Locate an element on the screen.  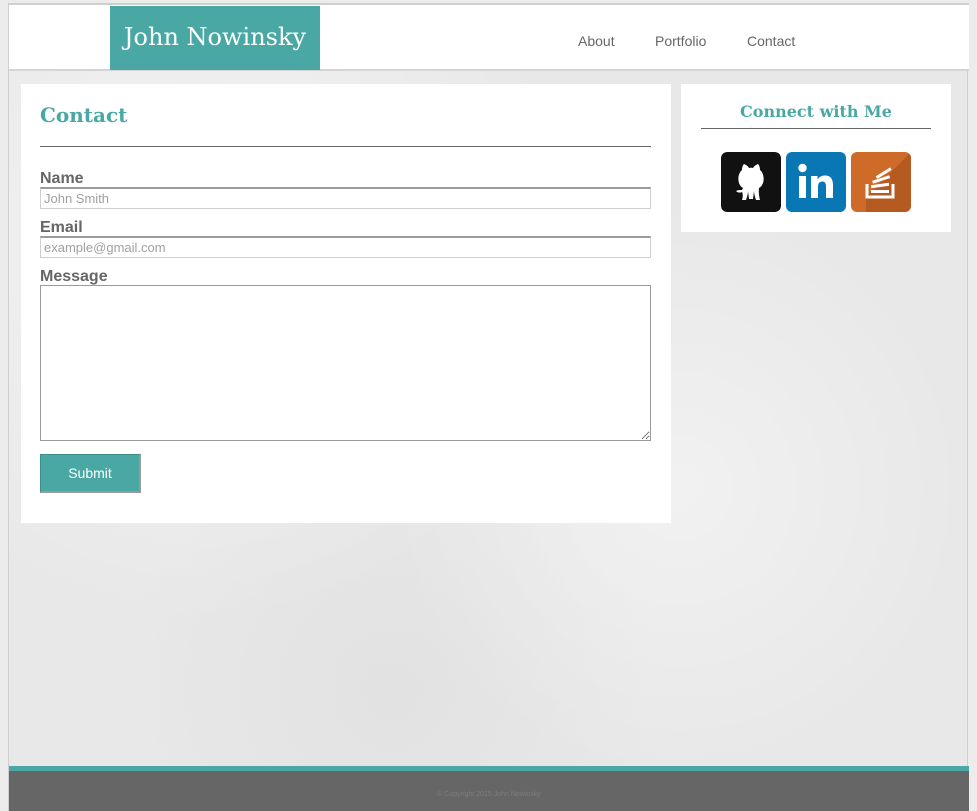
name-input is located at coordinates (345, 198).